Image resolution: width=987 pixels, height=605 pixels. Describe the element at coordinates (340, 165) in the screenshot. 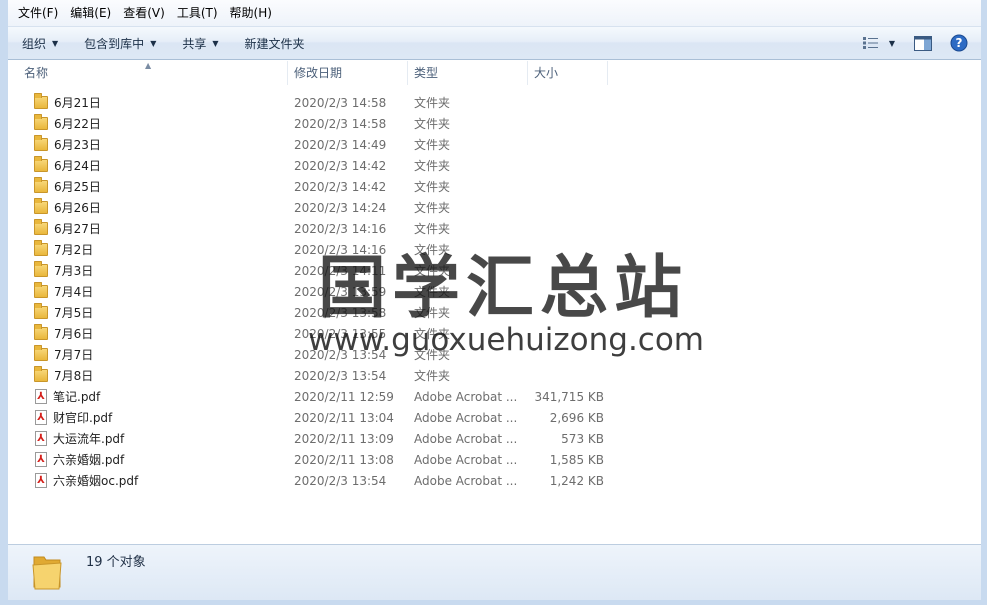

I see `file-date: 2020/2/3 14:42` at that location.